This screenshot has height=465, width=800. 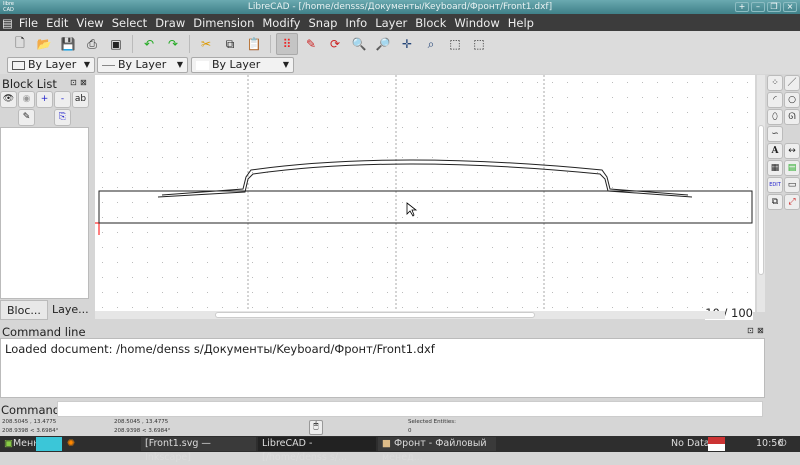 I want to click on relative-polar: 208.9398 < 3.6984°, so click(x=142, y=431).